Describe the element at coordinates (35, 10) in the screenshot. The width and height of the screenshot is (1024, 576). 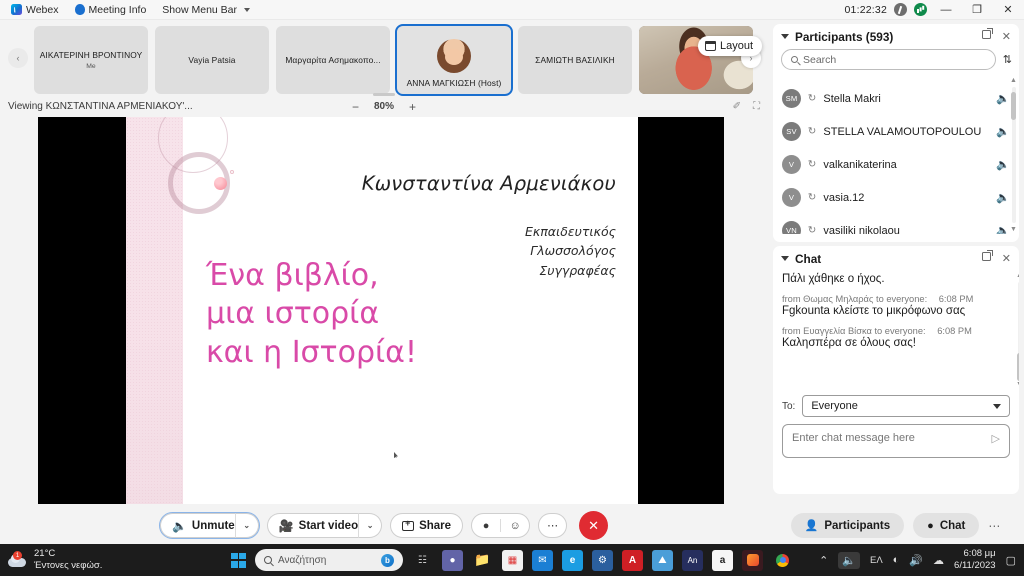
I see `webex-app-menu: Webex` at that location.